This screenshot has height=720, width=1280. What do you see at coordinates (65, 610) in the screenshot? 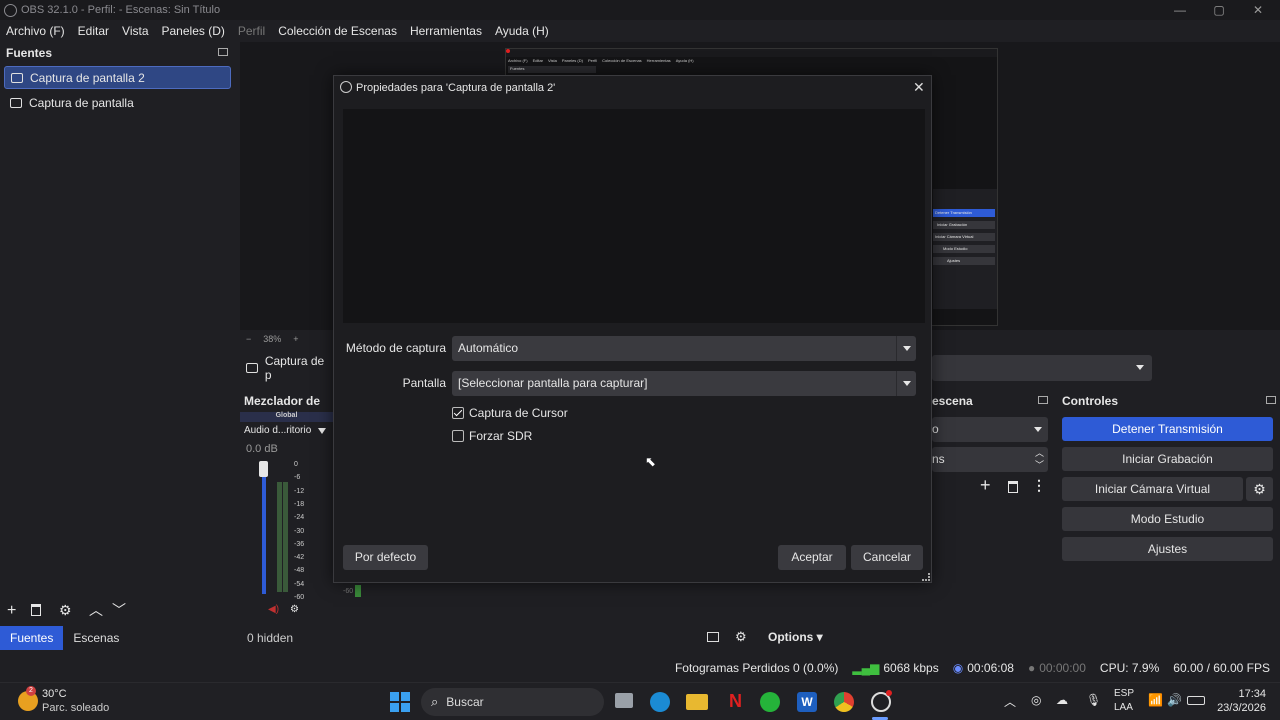
I see `gear-icon: ⚙` at bounding box center [65, 610].